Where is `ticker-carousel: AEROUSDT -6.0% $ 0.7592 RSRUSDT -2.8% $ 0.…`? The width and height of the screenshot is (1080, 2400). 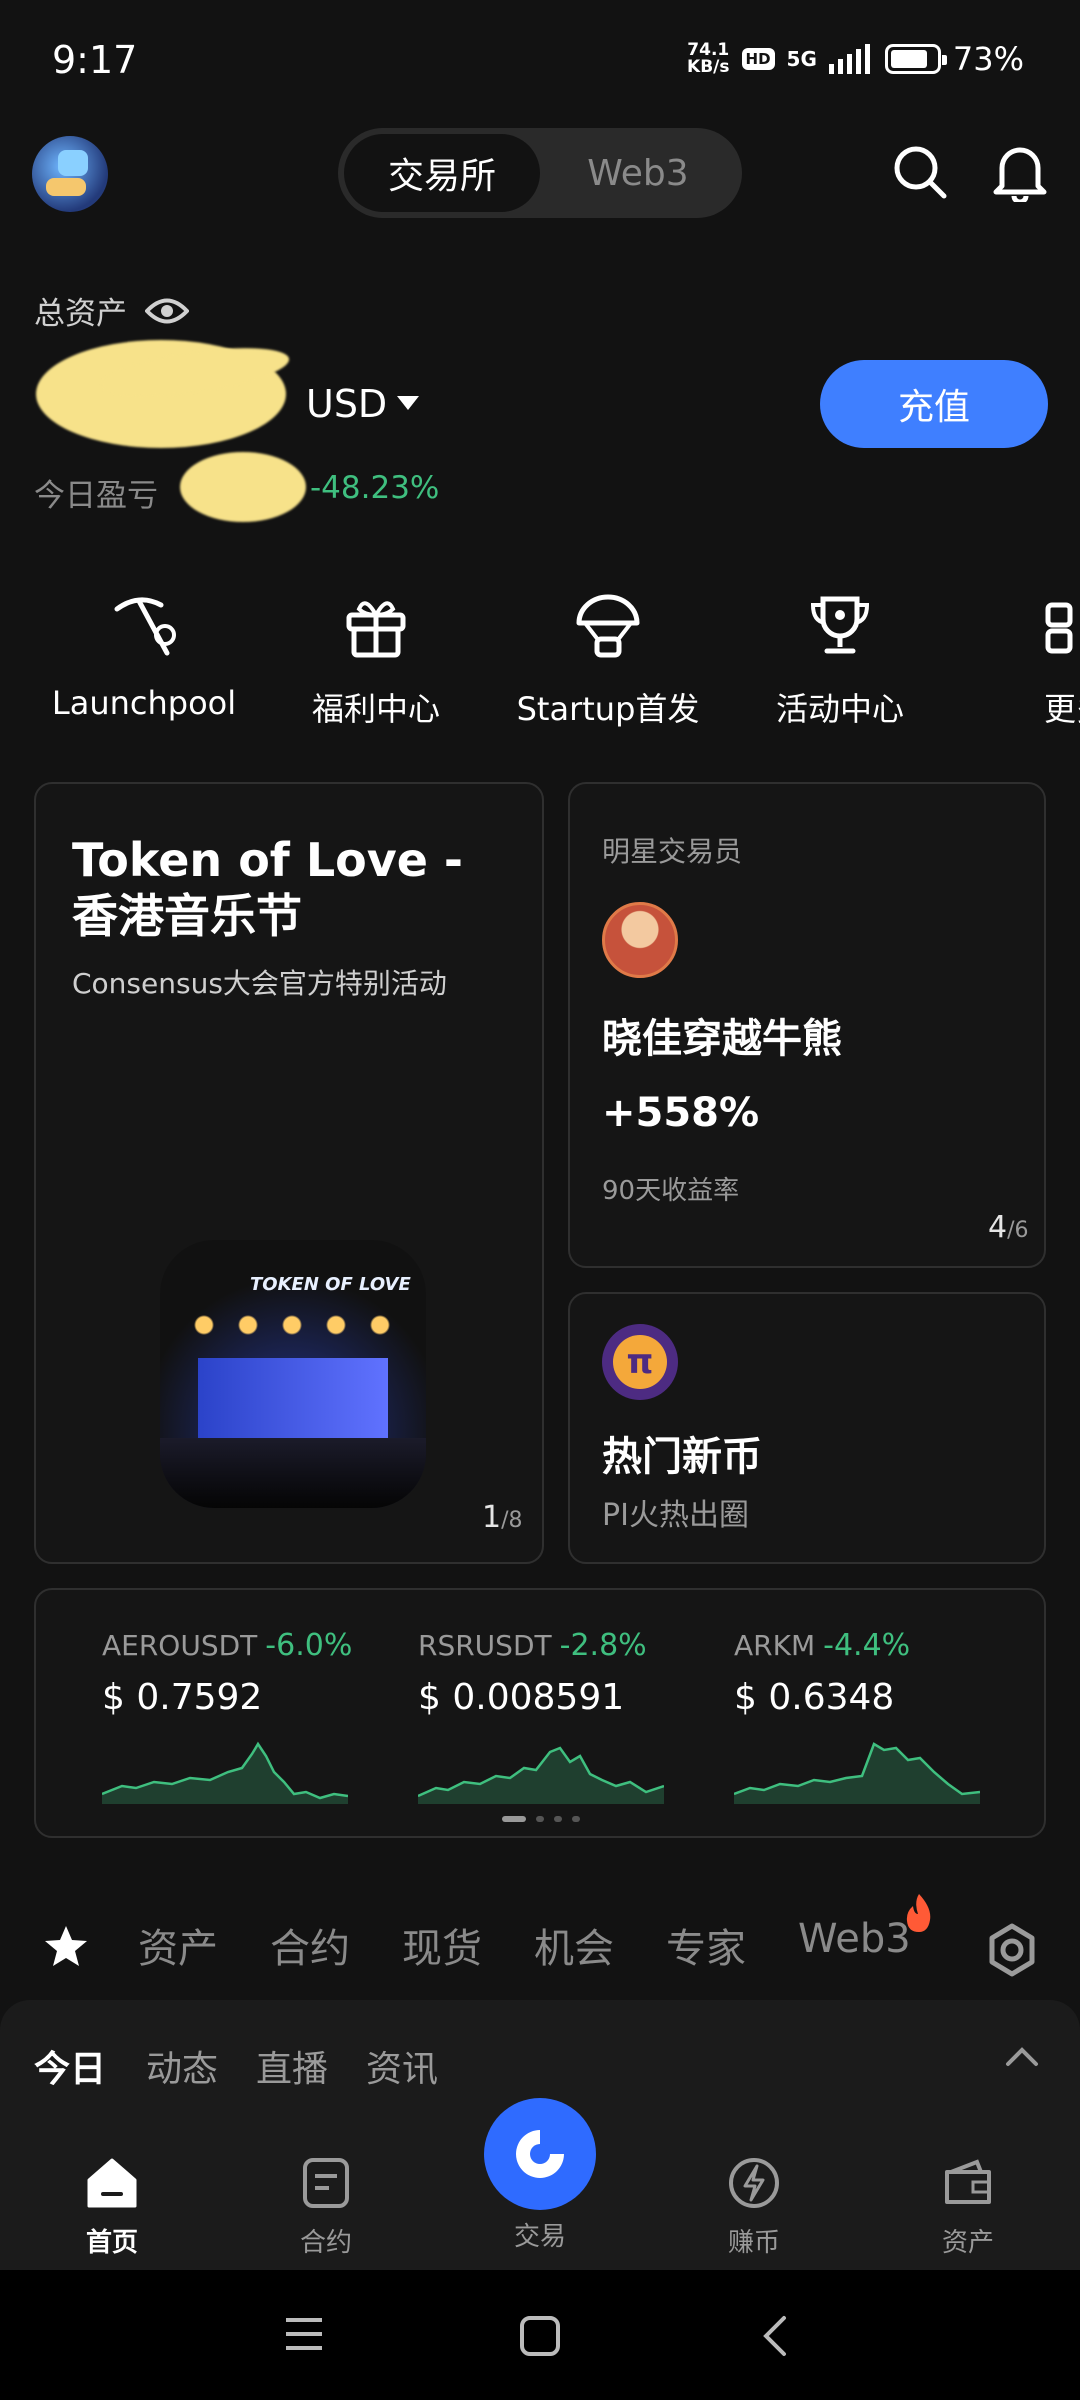
ticker-carousel: AEROUSDT -6.0% $ 0.7592 RSRUSDT -2.8% $ 0.… is located at coordinates (540, 1713).